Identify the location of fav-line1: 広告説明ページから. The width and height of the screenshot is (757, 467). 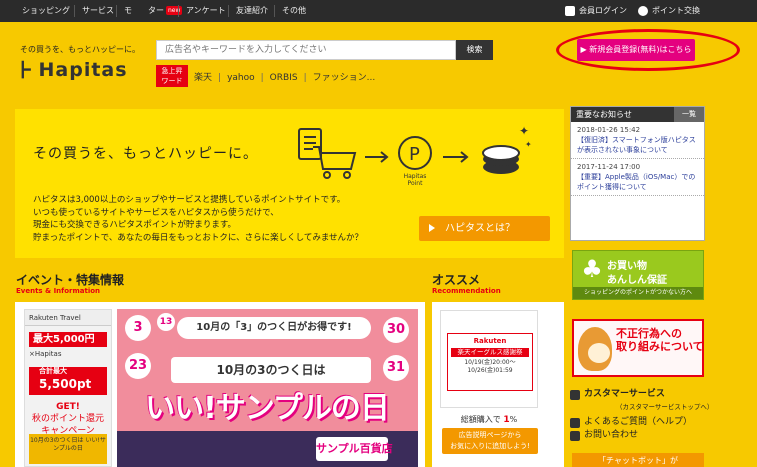
(490, 435).